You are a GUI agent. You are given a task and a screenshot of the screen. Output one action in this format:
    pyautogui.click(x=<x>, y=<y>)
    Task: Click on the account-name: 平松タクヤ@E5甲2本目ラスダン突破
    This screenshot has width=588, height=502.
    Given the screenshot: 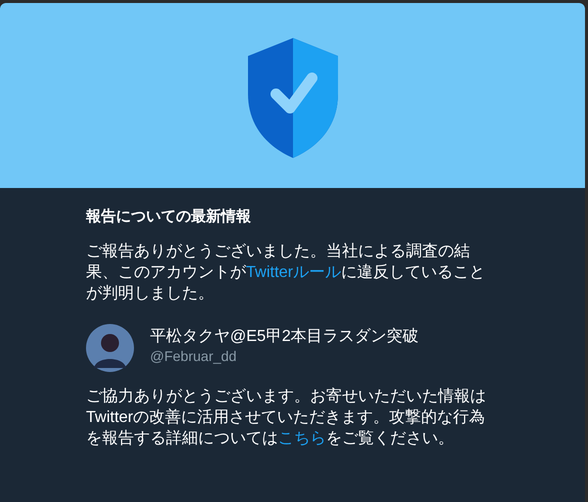 What is the action you would take?
    pyautogui.click(x=284, y=337)
    